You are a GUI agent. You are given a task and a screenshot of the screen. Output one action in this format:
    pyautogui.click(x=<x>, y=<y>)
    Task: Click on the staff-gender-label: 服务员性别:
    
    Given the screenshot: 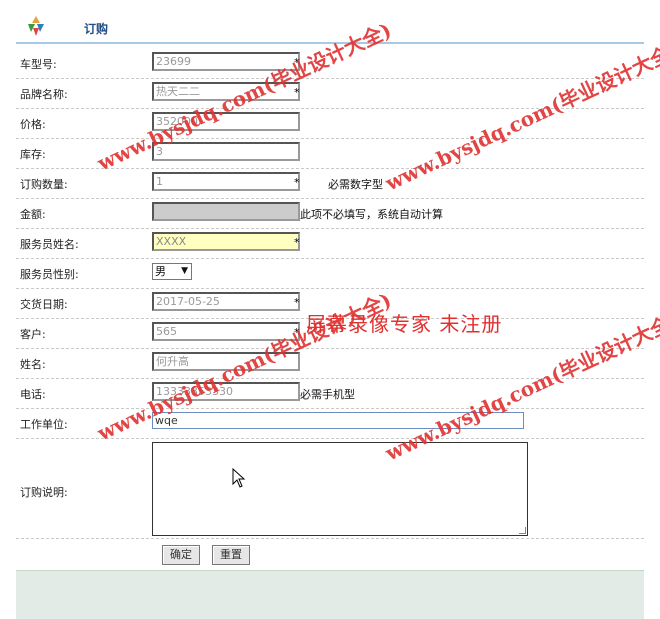 What is the action you would take?
    pyautogui.click(x=49, y=274)
    